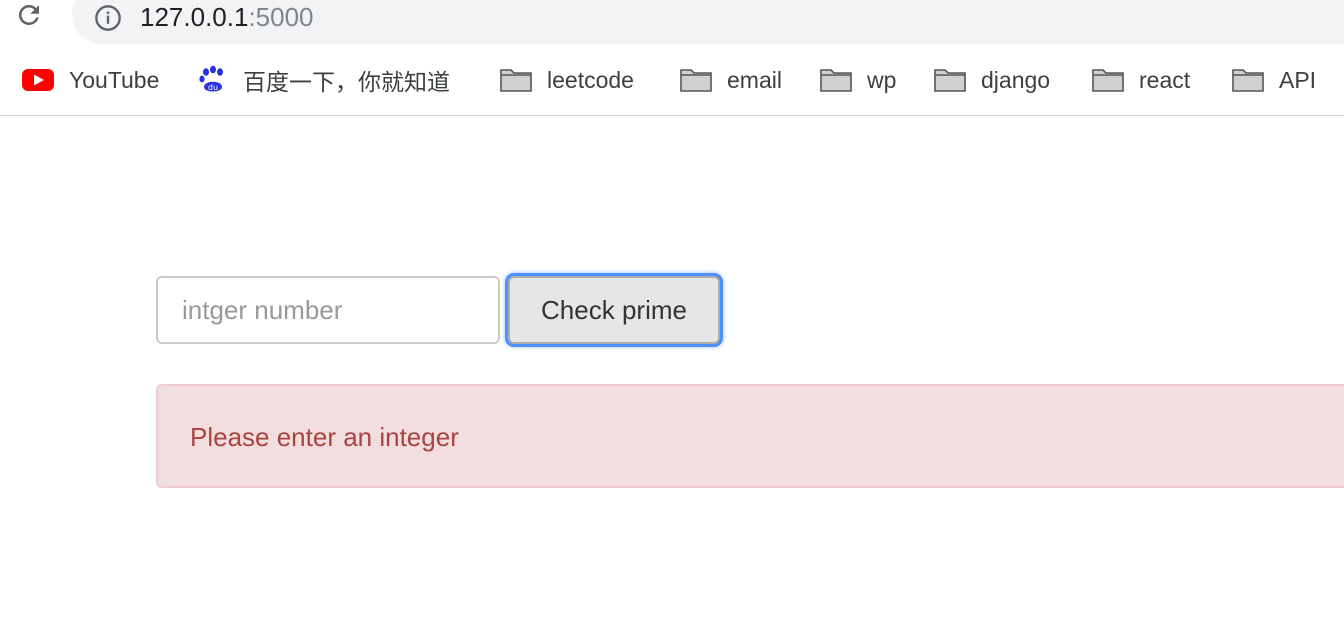 Image resolution: width=1344 pixels, height=638 pixels. What do you see at coordinates (1016, 79) in the screenshot?
I see `bookmark-label: django` at bounding box center [1016, 79].